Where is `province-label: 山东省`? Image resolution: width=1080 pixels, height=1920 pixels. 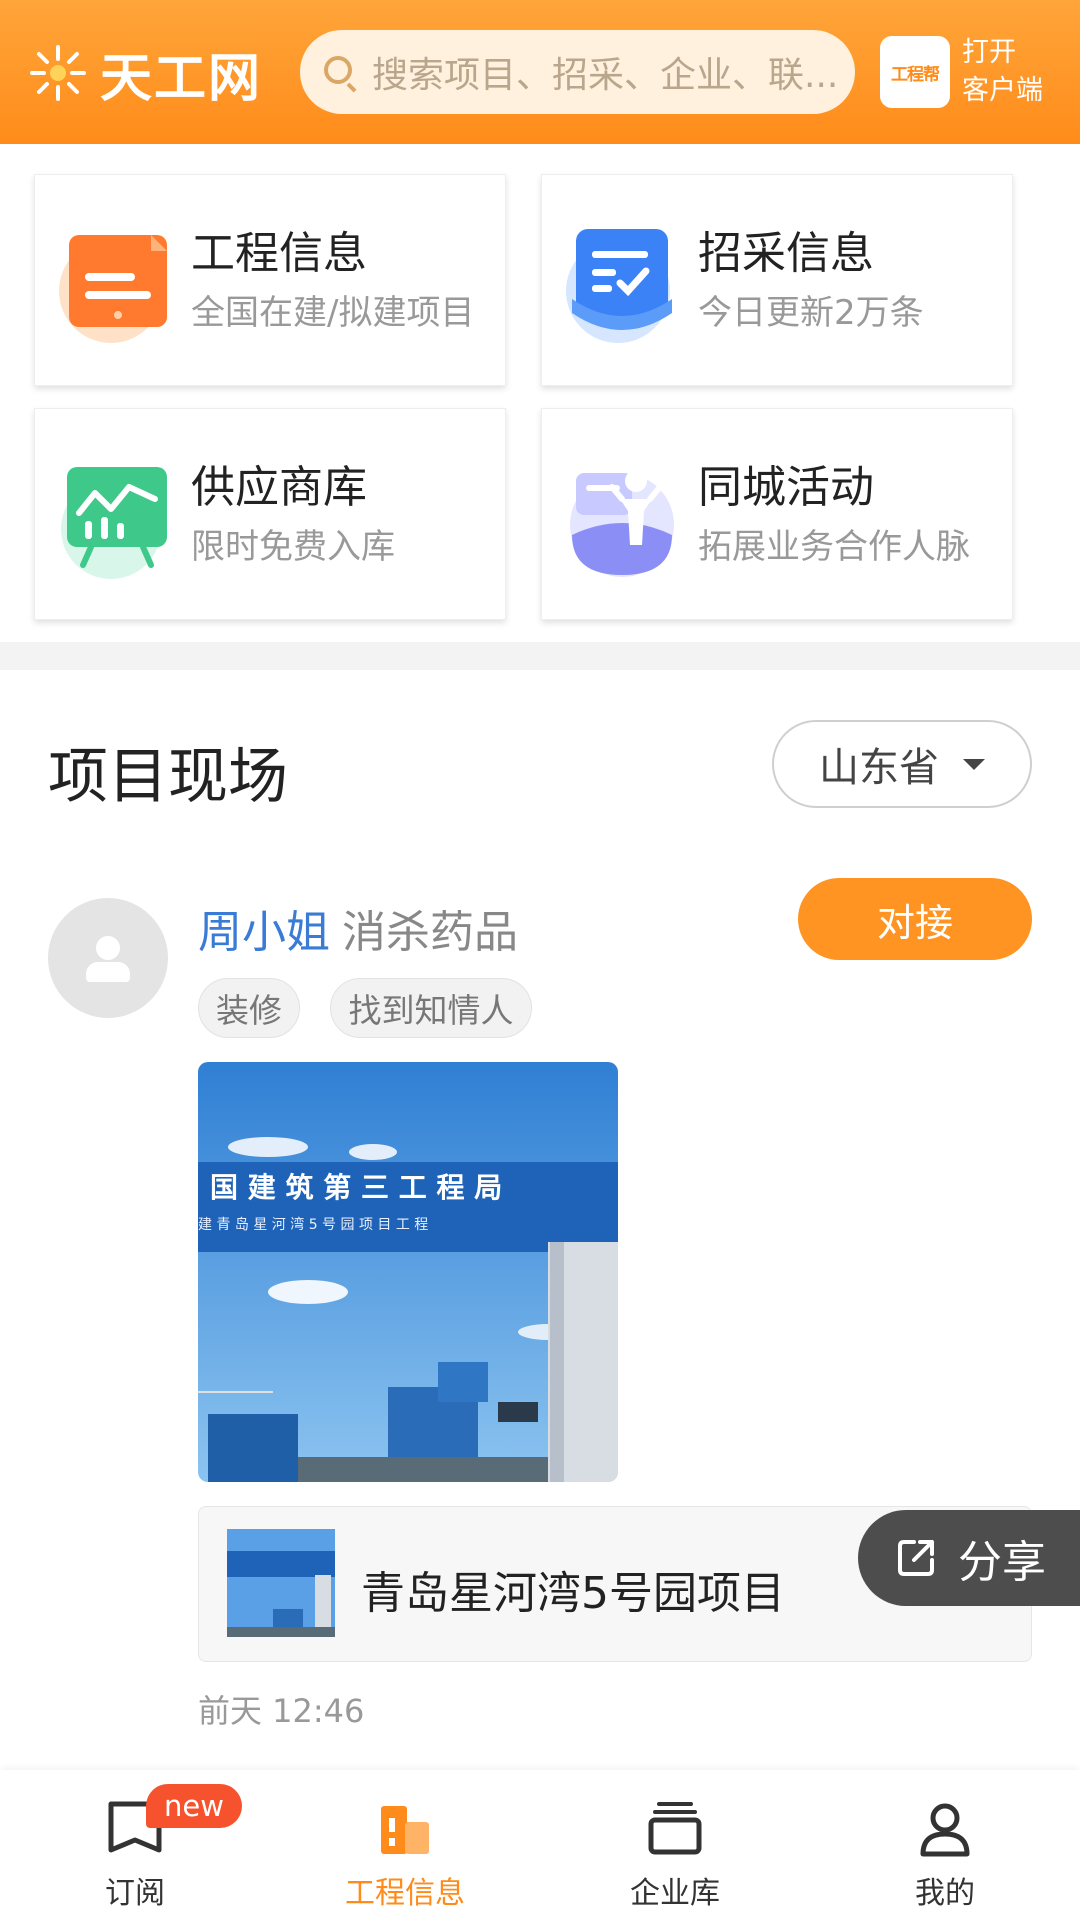
province-label: 山东省 is located at coordinates (879, 768).